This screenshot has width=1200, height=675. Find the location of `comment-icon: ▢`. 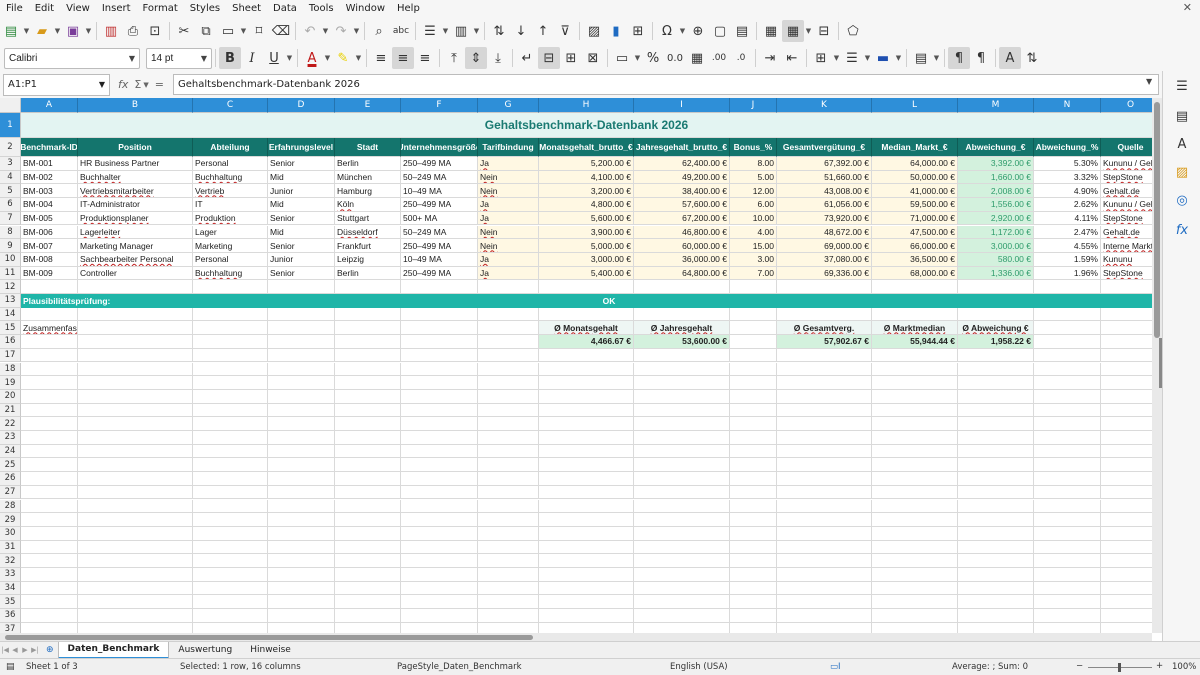

comment-icon: ▢ is located at coordinates (720, 31).